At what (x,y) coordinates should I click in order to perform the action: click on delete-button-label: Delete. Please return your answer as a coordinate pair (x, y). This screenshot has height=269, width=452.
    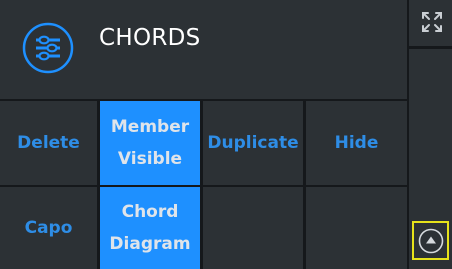
    Looking at the image, I should click on (48, 143).